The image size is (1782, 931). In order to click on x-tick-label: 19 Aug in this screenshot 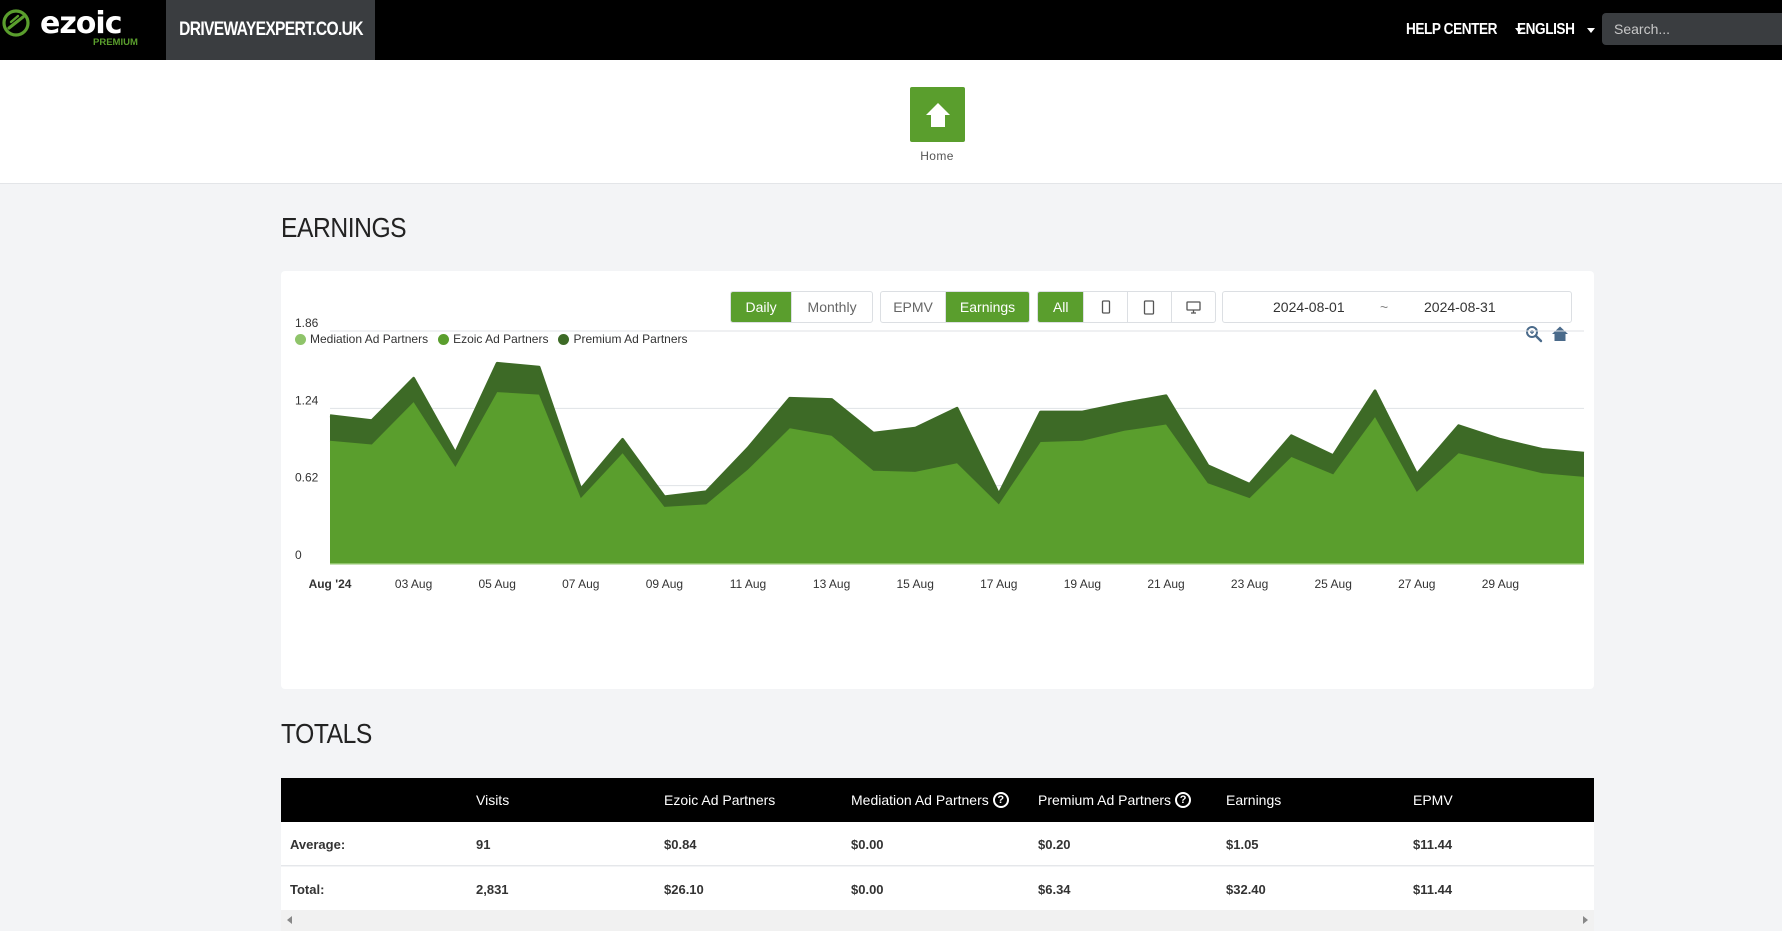, I will do `click(1082, 584)`.